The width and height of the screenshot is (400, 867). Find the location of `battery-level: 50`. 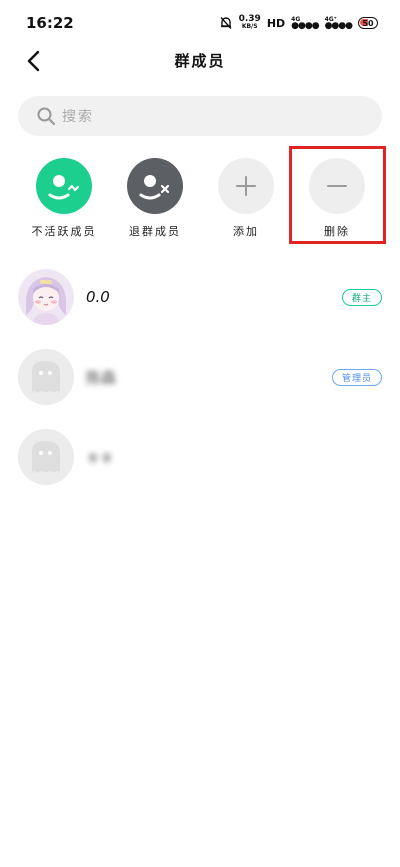

battery-level: 50 is located at coordinates (368, 23).